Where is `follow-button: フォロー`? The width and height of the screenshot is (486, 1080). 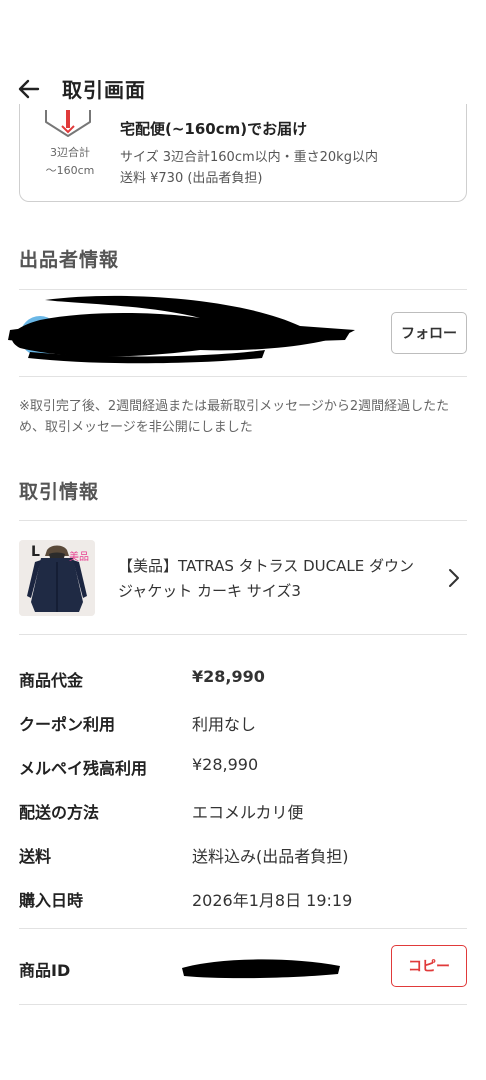 follow-button: フォロー is located at coordinates (429, 333).